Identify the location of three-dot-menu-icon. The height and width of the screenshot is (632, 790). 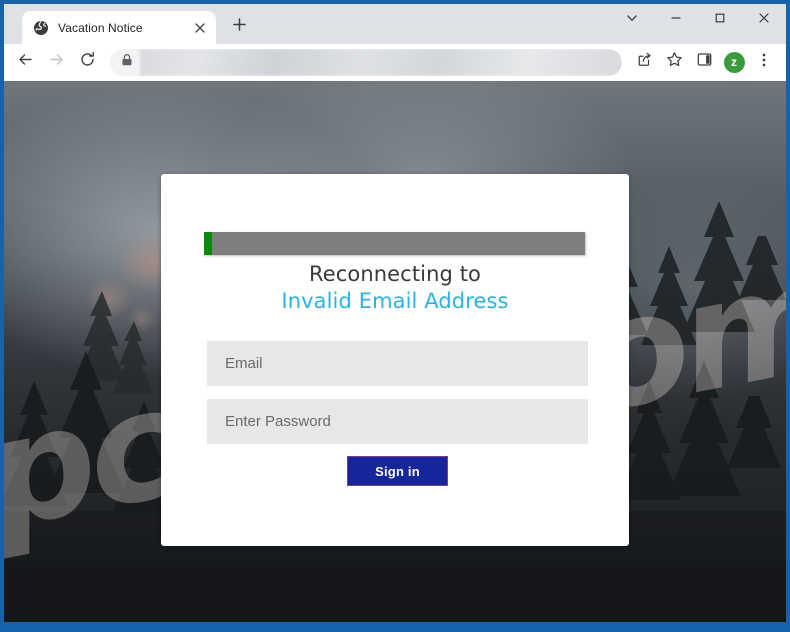
(764, 62).